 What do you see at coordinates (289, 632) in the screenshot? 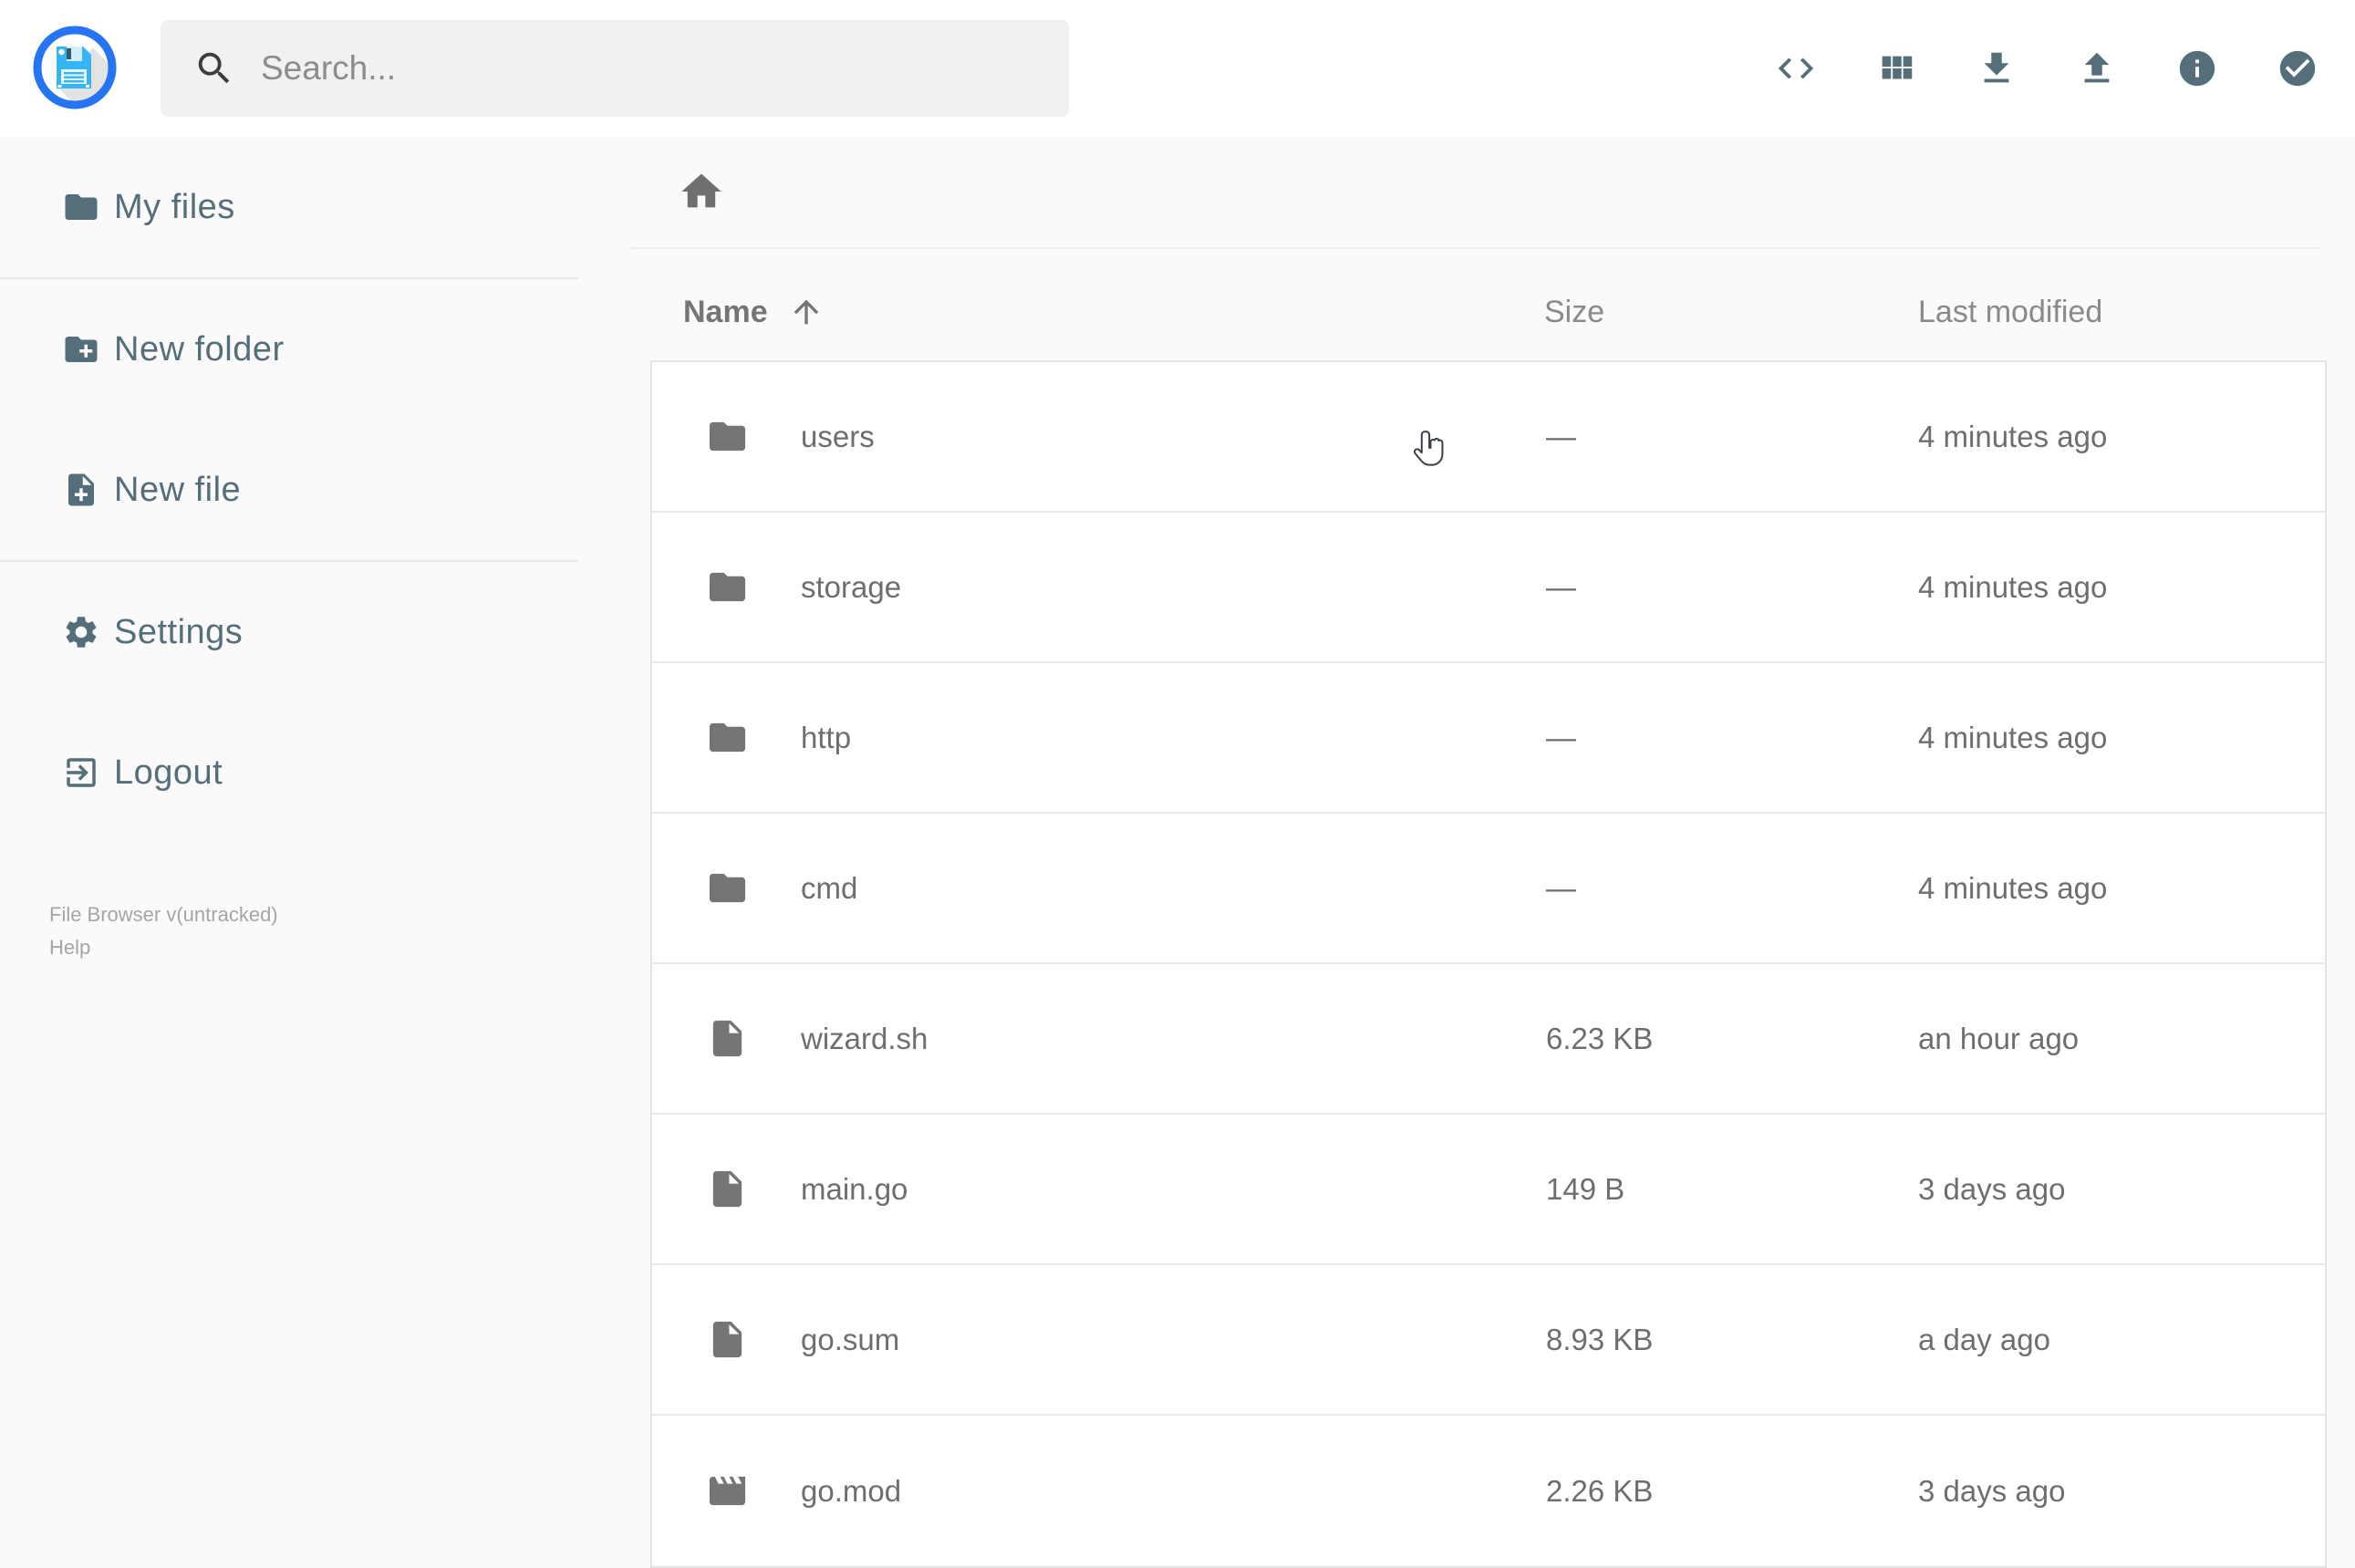
I see `sidebar-item-settings: Settings` at bounding box center [289, 632].